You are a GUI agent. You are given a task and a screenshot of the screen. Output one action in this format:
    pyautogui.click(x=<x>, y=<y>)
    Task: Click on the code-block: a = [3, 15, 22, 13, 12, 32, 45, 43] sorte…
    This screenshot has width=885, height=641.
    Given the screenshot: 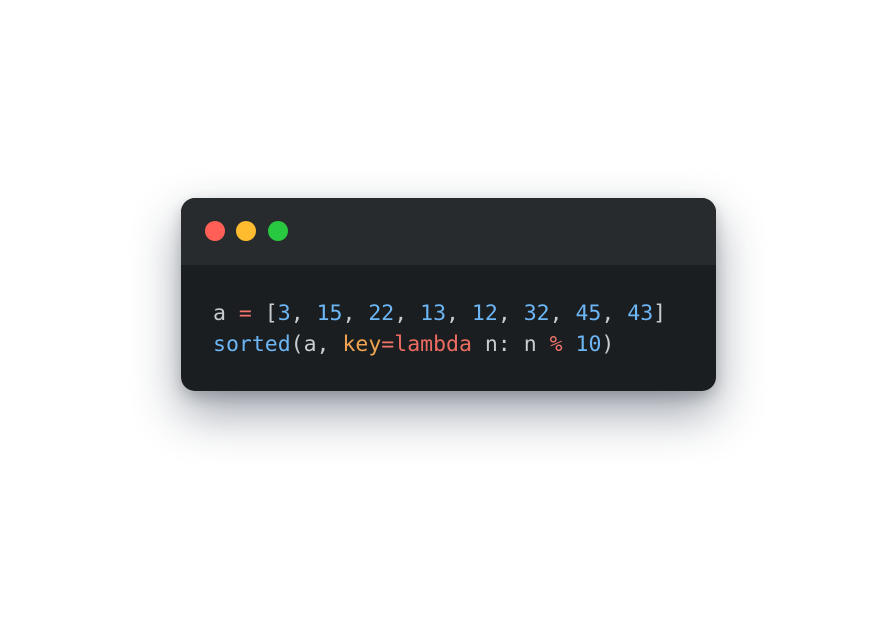 What is the action you would take?
    pyautogui.click(x=439, y=329)
    